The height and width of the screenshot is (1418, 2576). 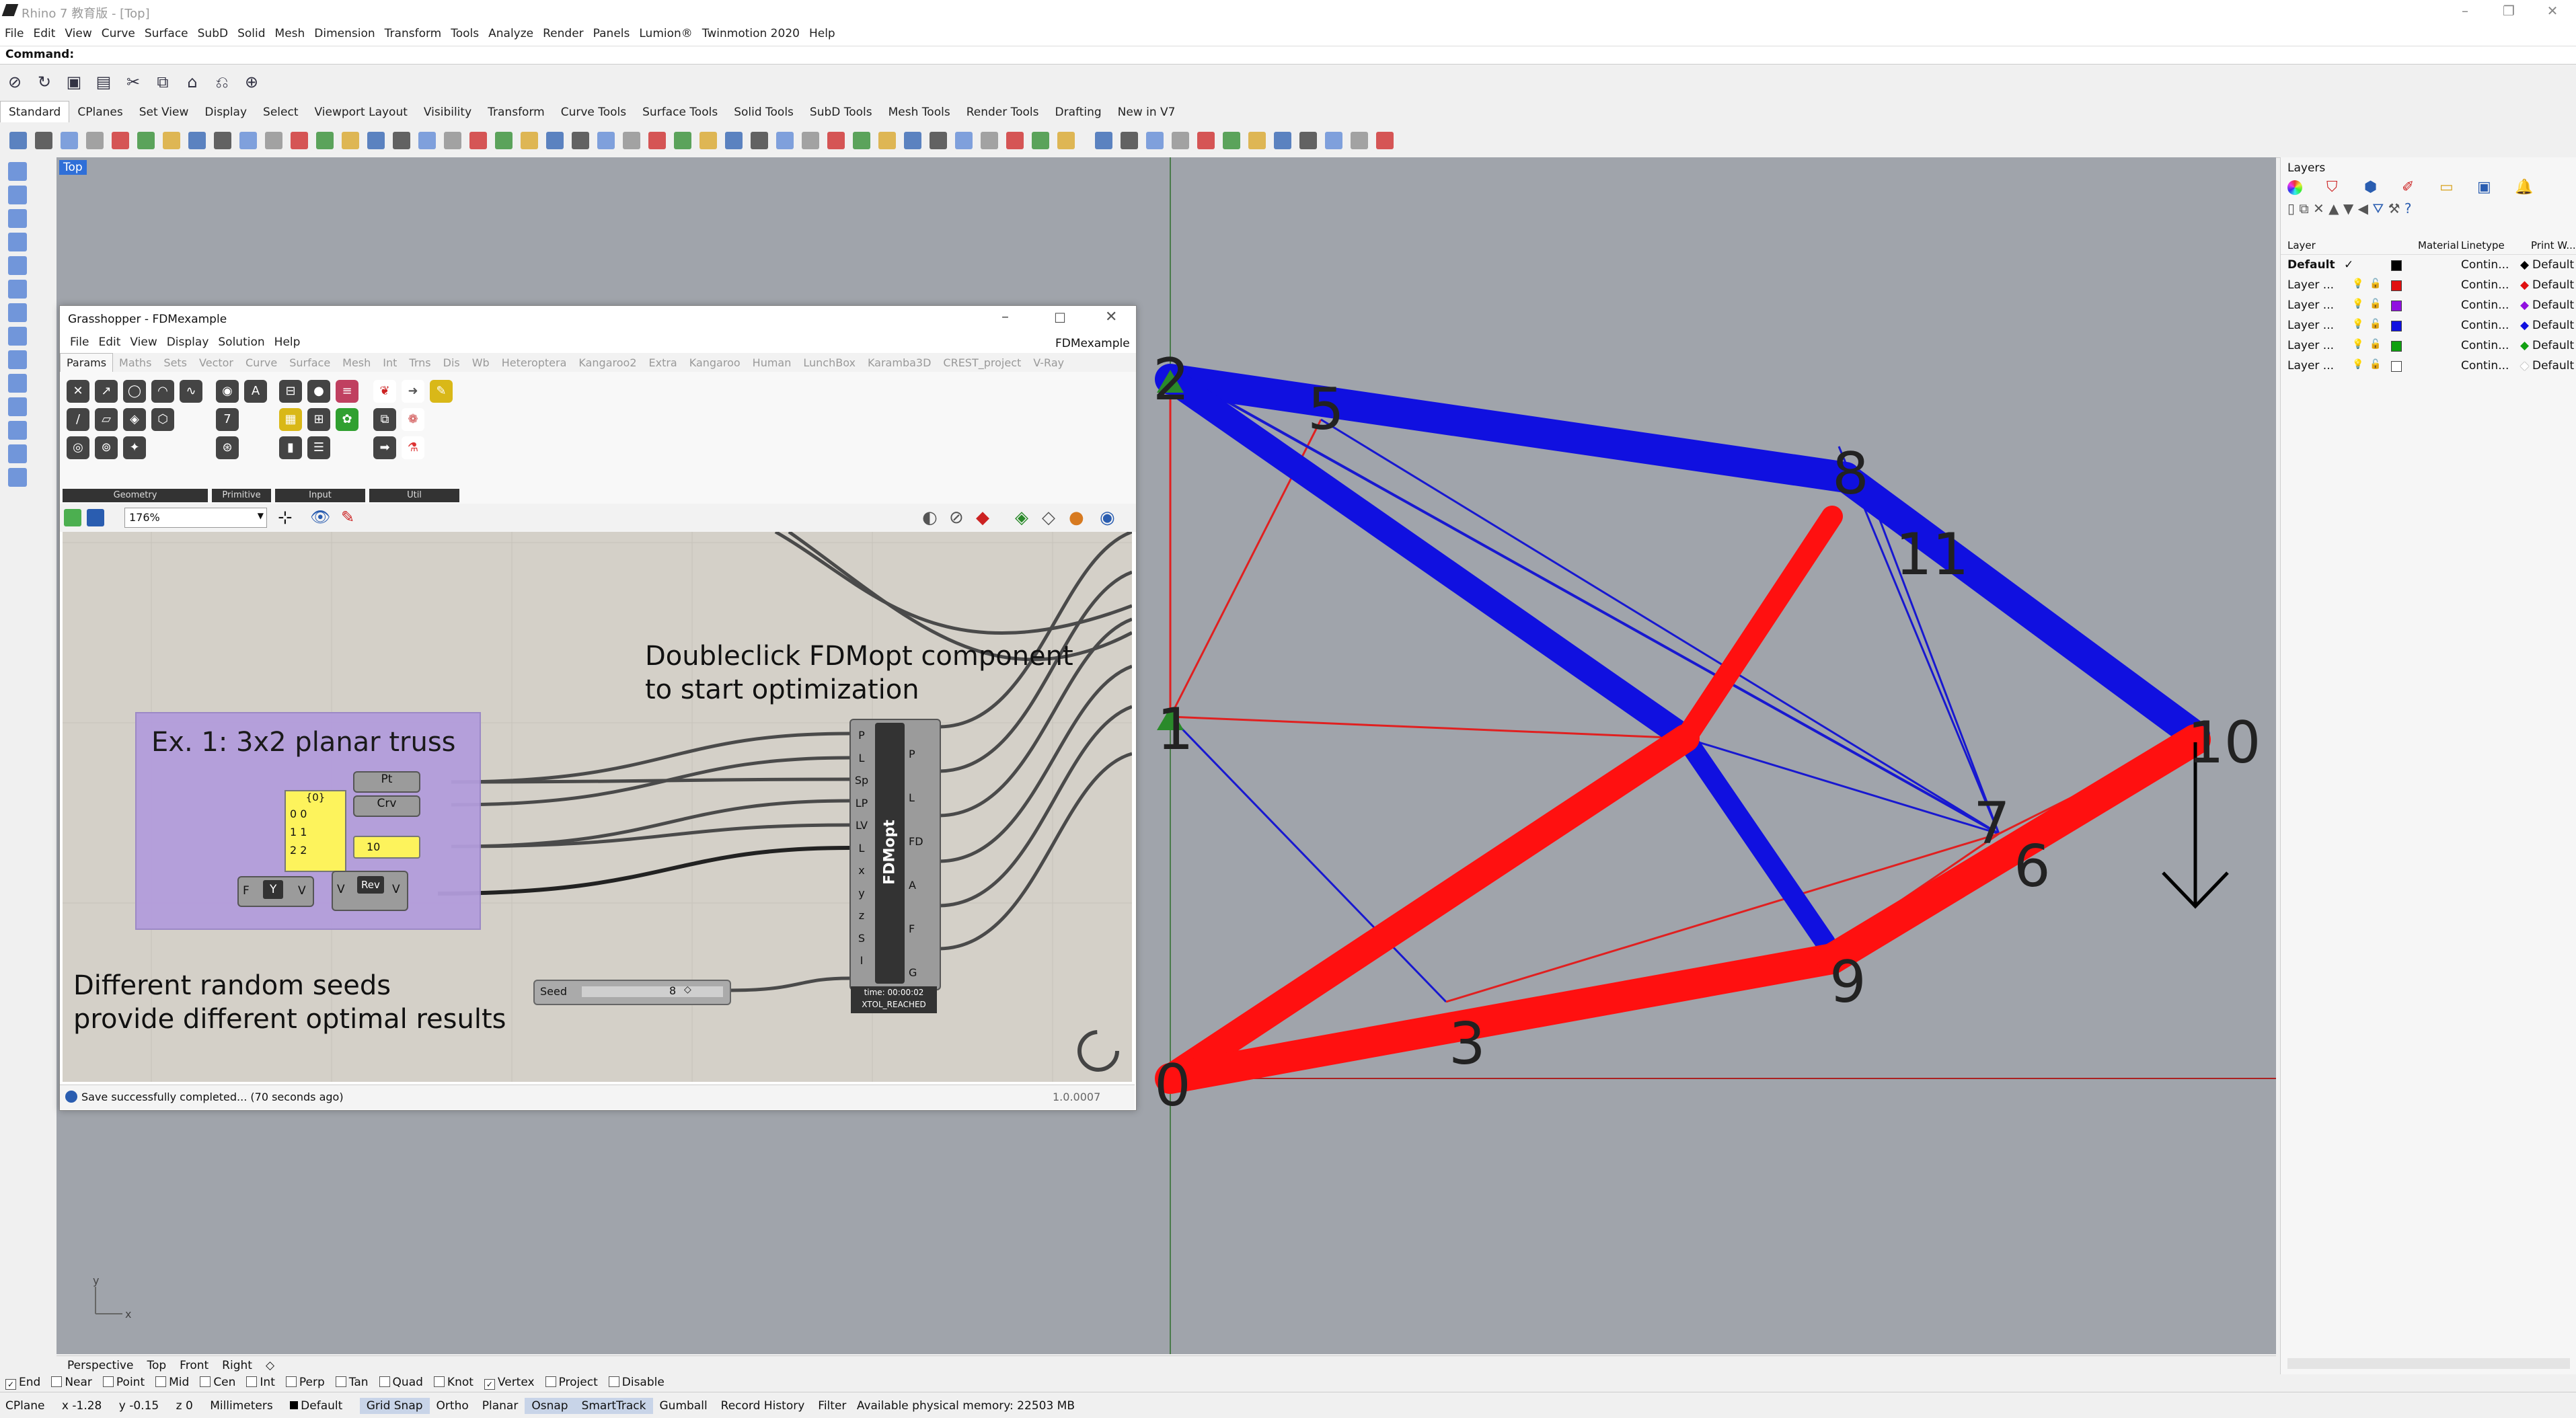 What do you see at coordinates (413, 447) in the screenshot?
I see `flask-icon: ⚗` at bounding box center [413, 447].